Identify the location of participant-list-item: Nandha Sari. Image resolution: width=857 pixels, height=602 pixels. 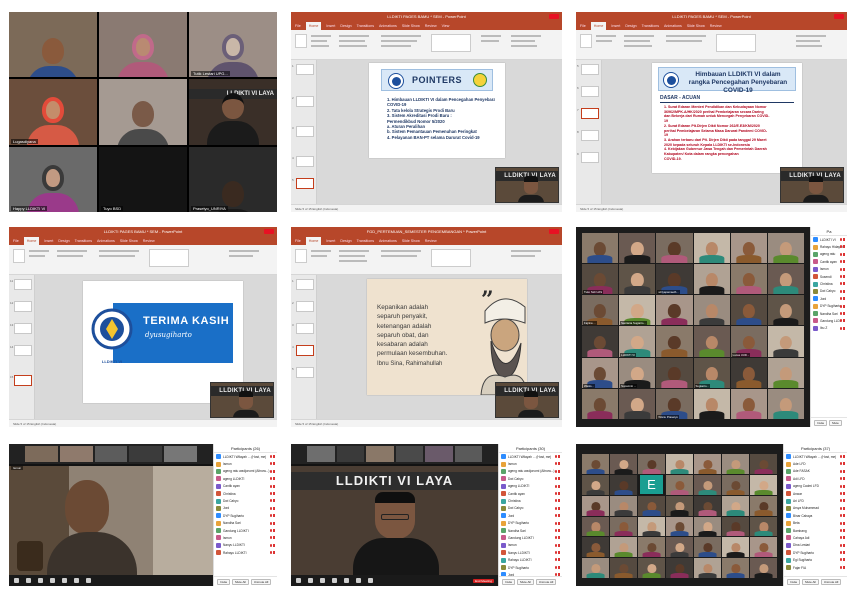
(530, 530).